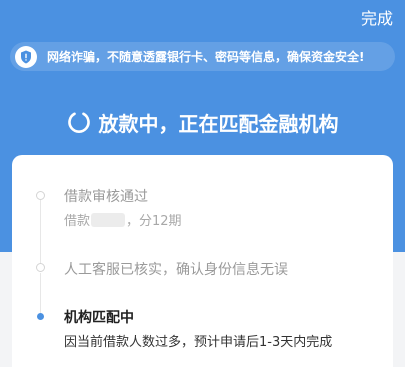 The height and width of the screenshot is (367, 405). Describe the element at coordinates (176, 270) in the screenshot. I see `step-title: 人工客服已核实，确认身份信息无误` at that location.